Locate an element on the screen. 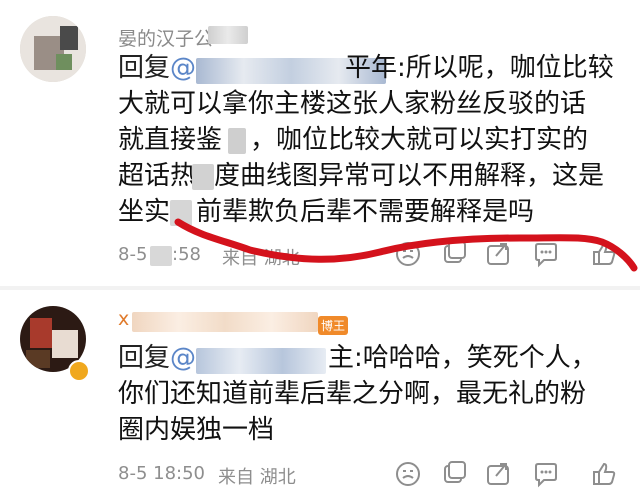  comment-line-2: 你们还知道前辈后辈之分啊，最无礼的粉 is located at coordinates (352, 394).